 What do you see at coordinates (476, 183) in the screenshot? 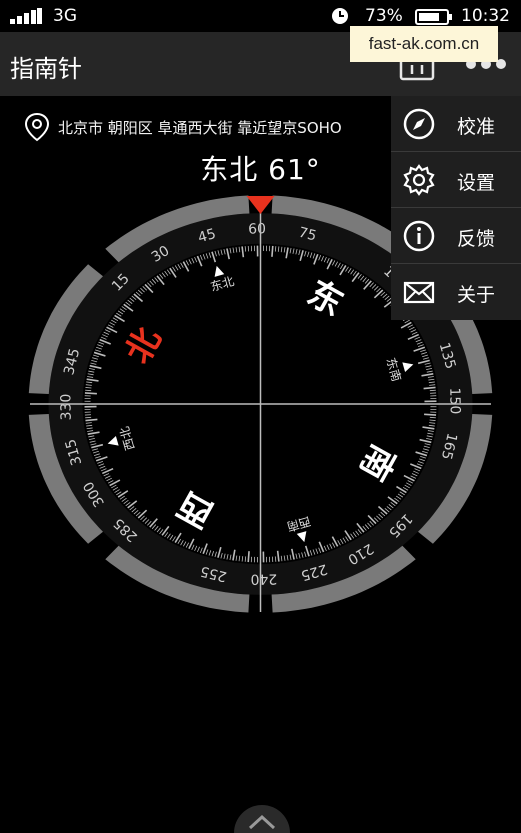
I see `menu-item-label: 设置` at bounding box center [476, 183].